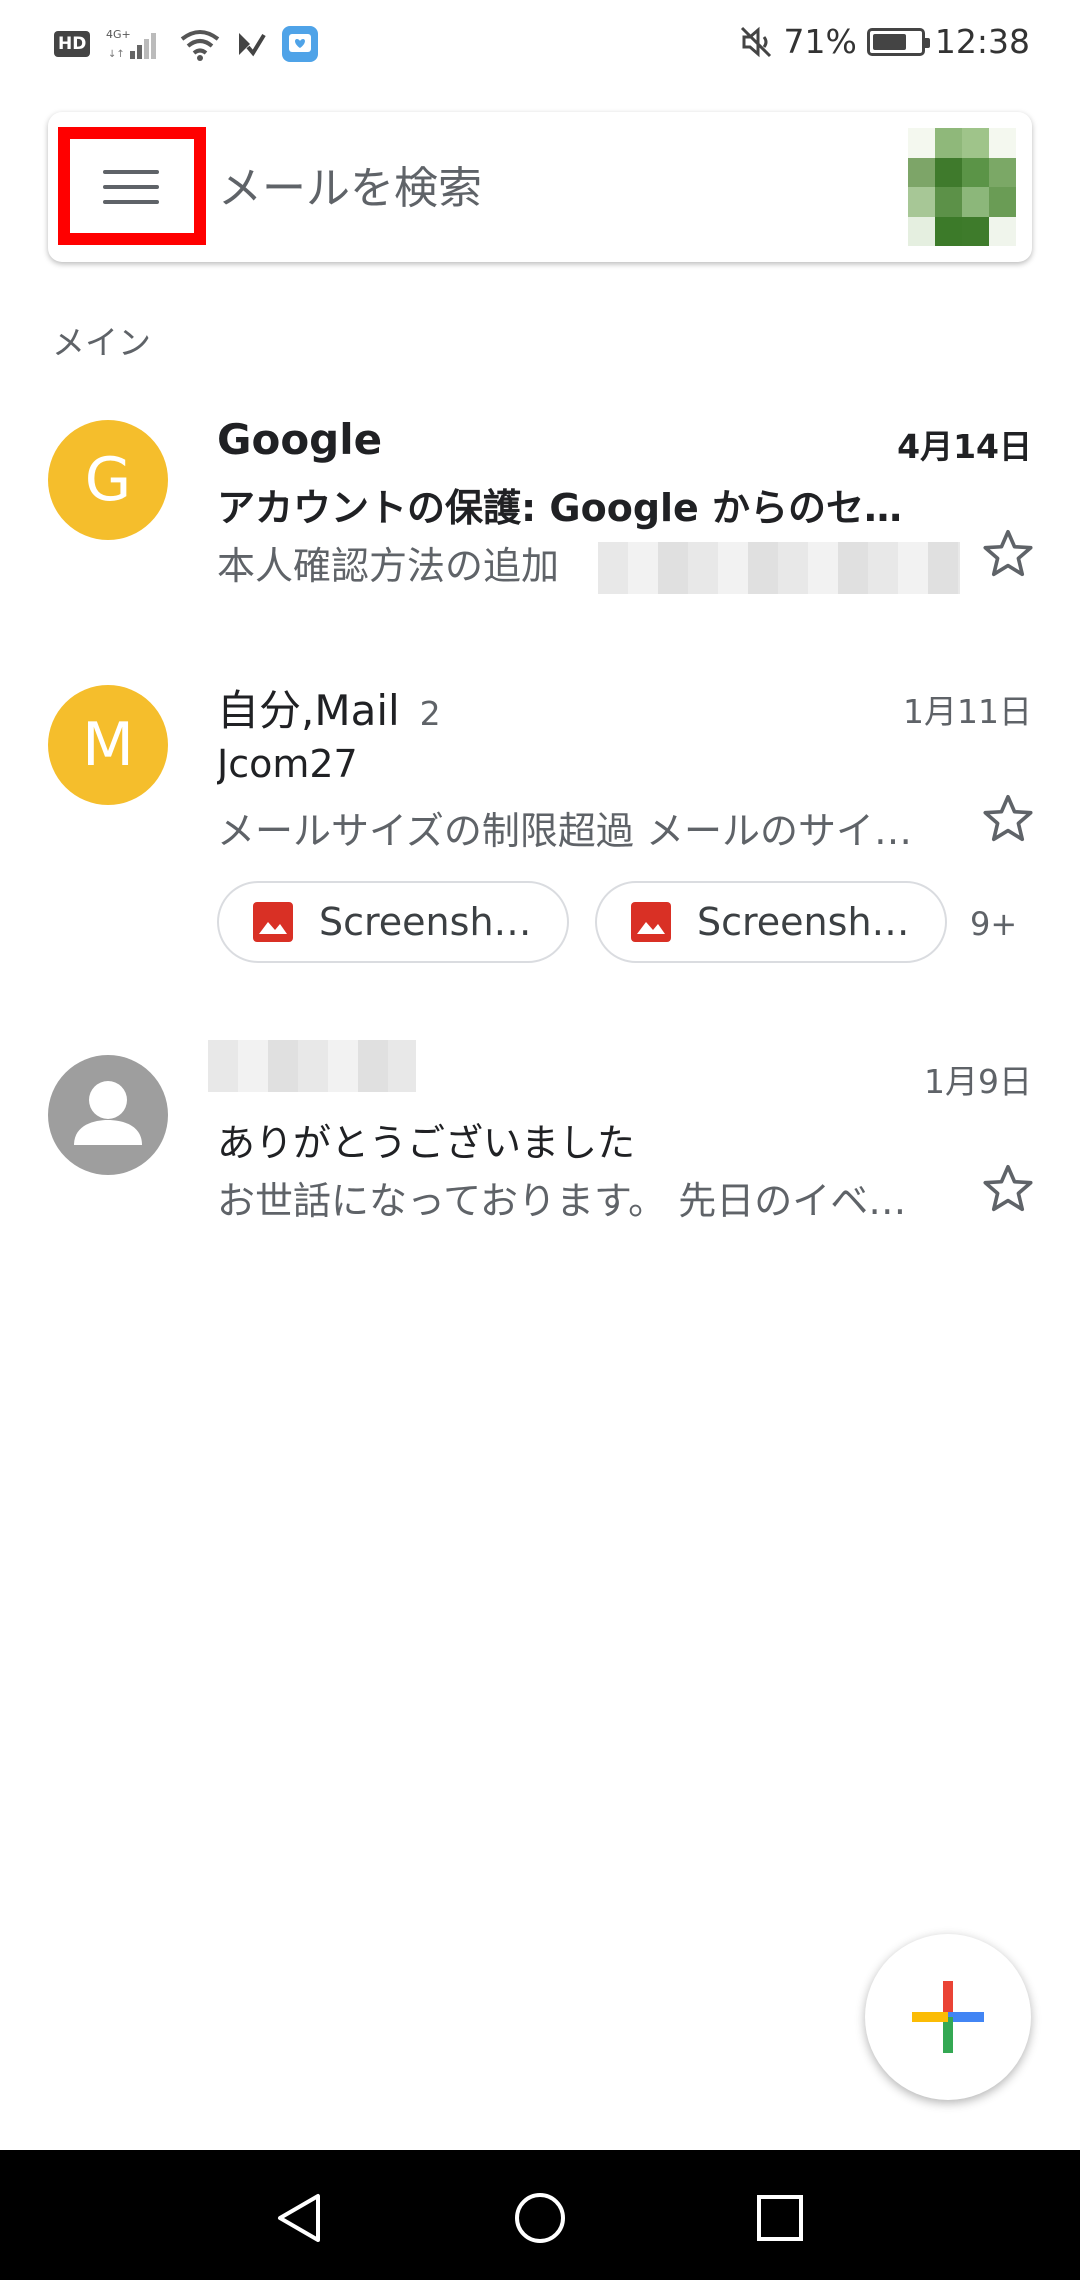 The image size is (1080, 2280). I want to click on compose-button, so click(948, 2017).